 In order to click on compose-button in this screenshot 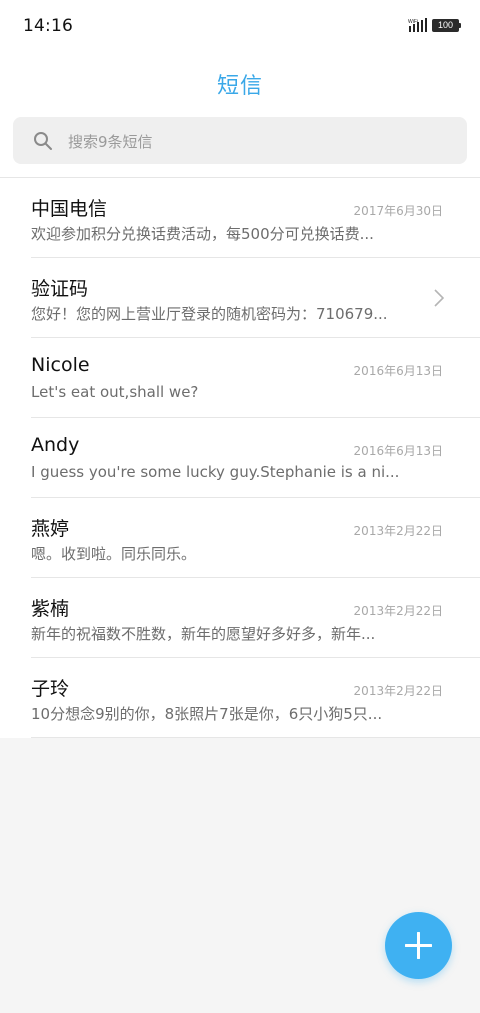, I will do `click(418, 945)`.